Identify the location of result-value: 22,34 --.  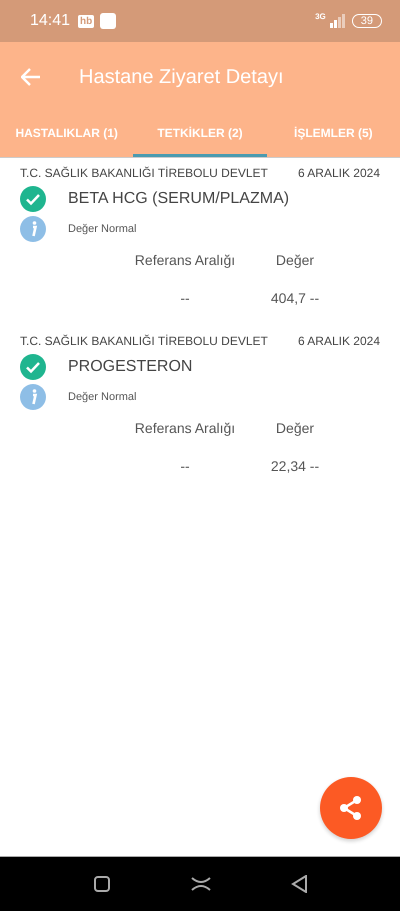
(295, 466).